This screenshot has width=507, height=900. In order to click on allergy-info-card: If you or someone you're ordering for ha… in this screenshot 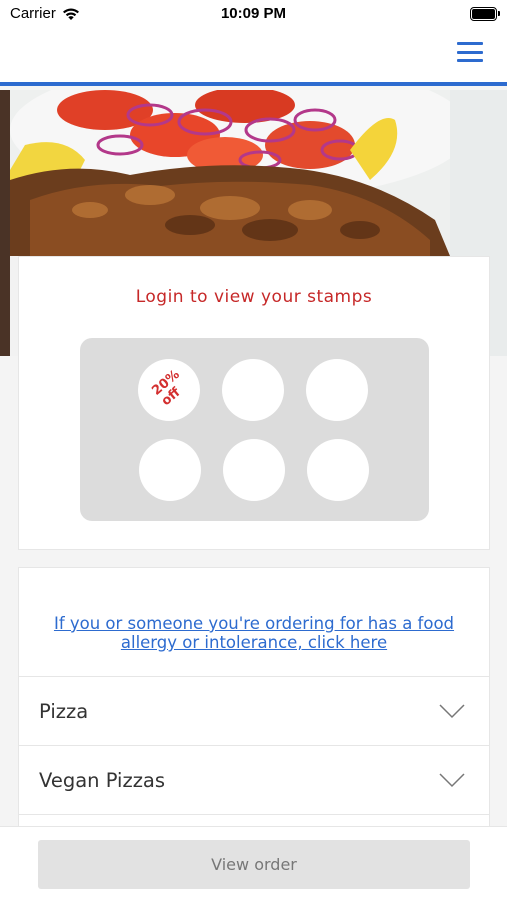, I will do `click(254, 622)`.